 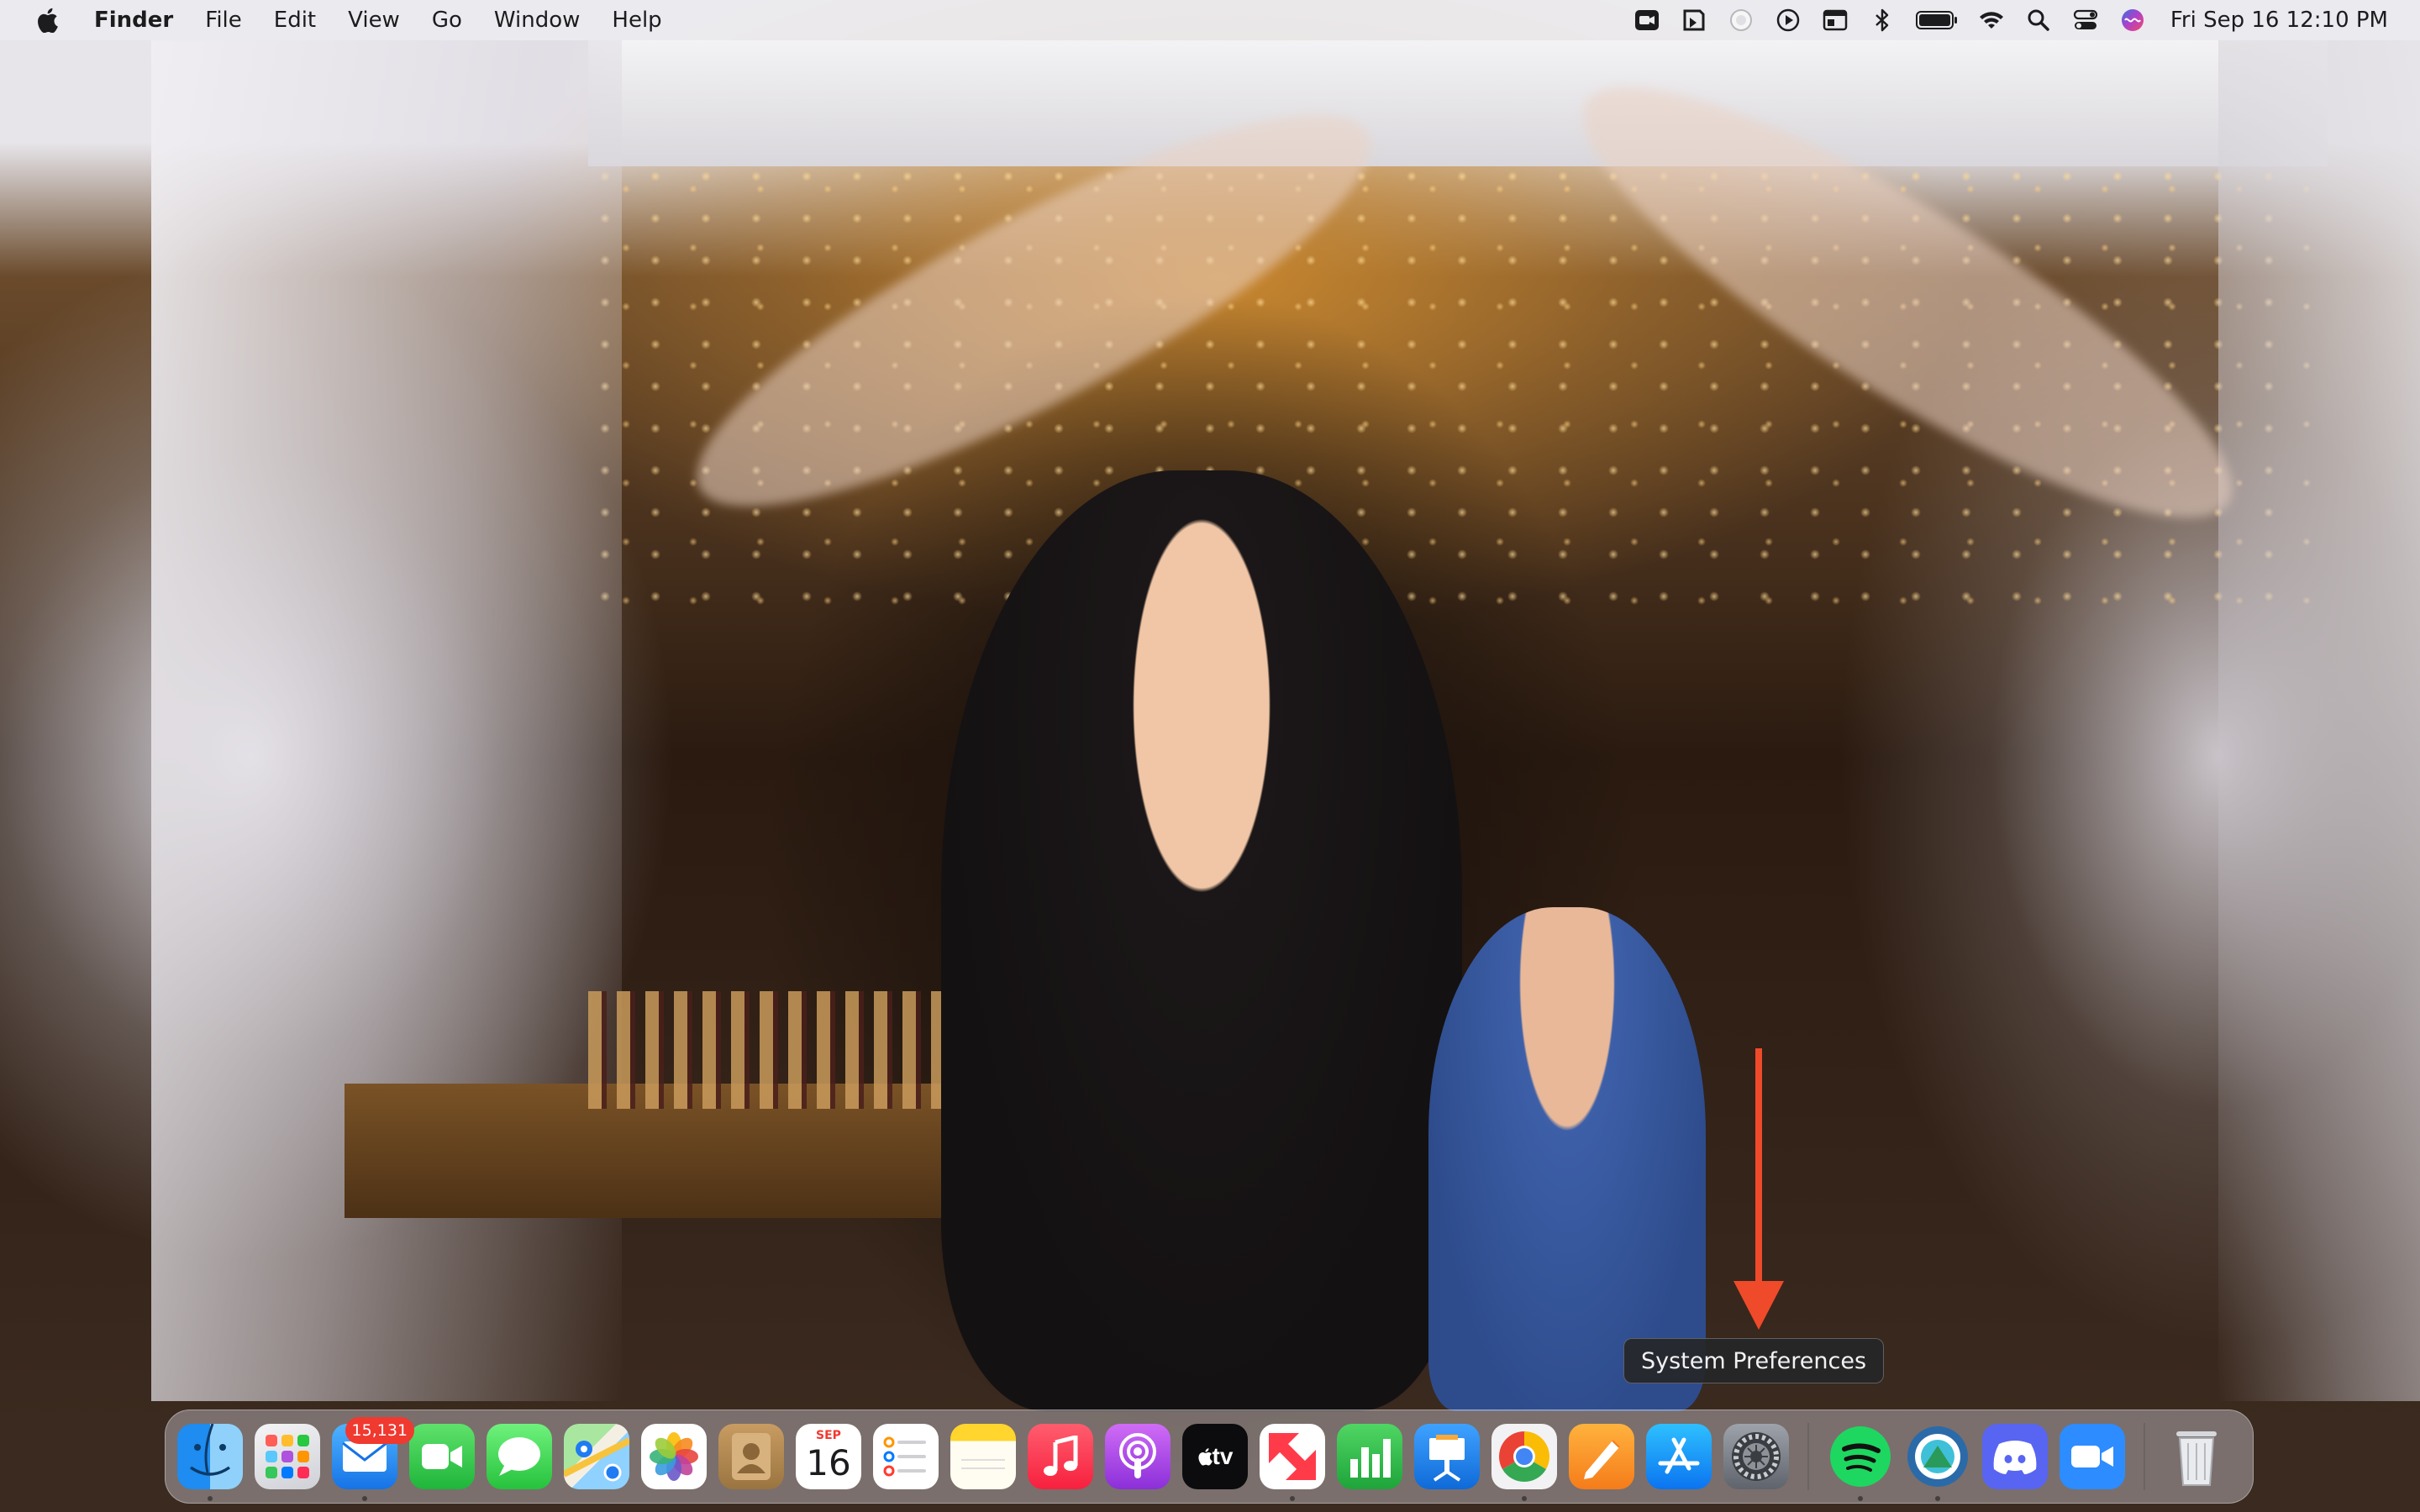 What do you see at coordinates (1292, 1456) in the screenshot?
I see `news-icon` at bounding box center [1292, 1456].